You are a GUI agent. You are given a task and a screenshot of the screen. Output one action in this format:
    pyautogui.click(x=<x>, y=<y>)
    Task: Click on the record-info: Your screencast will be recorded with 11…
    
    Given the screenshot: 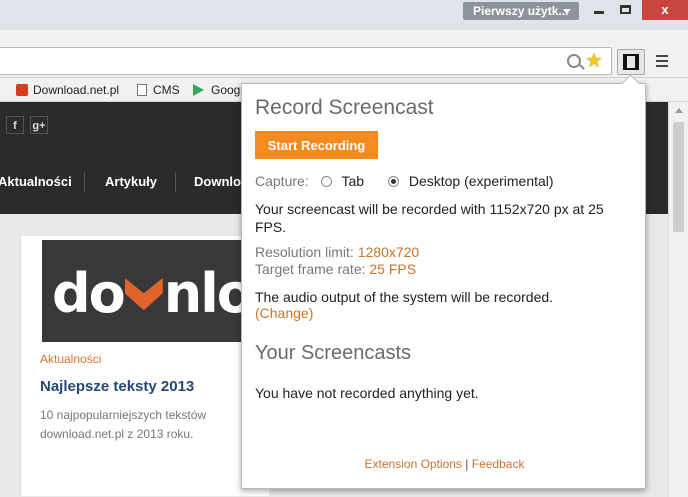 What is the action you would take?
    pyautogui.click(x=429, y=218)
    